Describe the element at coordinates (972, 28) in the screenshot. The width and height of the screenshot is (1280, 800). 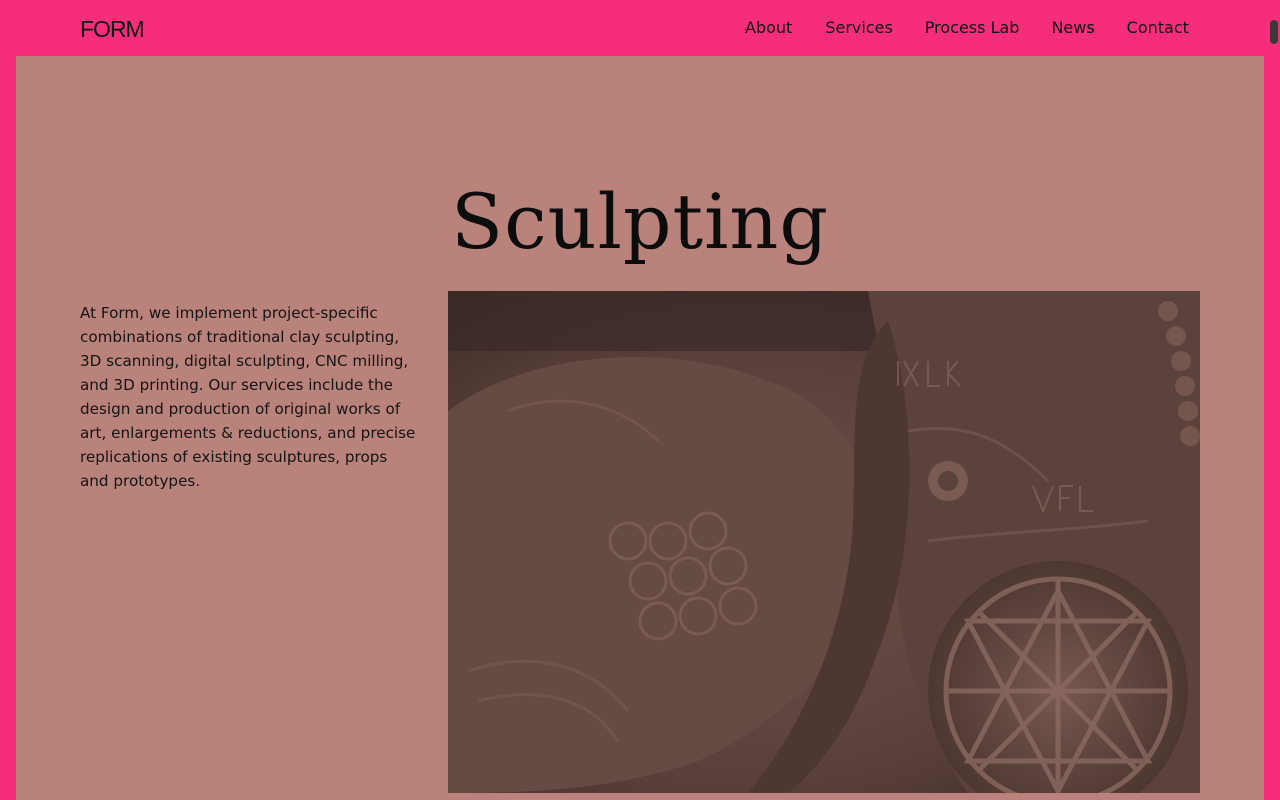
I see `nav-link-process-lab: Process Lab` at that location.